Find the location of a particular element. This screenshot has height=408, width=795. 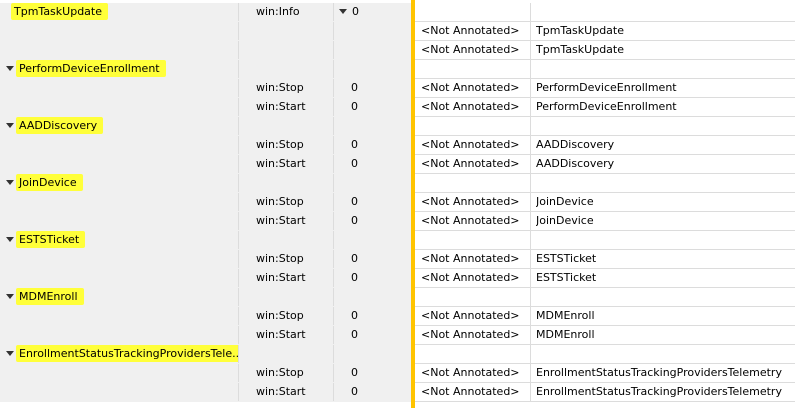

event-row: win:Start 0 <Not Annotated> JoinDevice is located at coordinates (397, 221).